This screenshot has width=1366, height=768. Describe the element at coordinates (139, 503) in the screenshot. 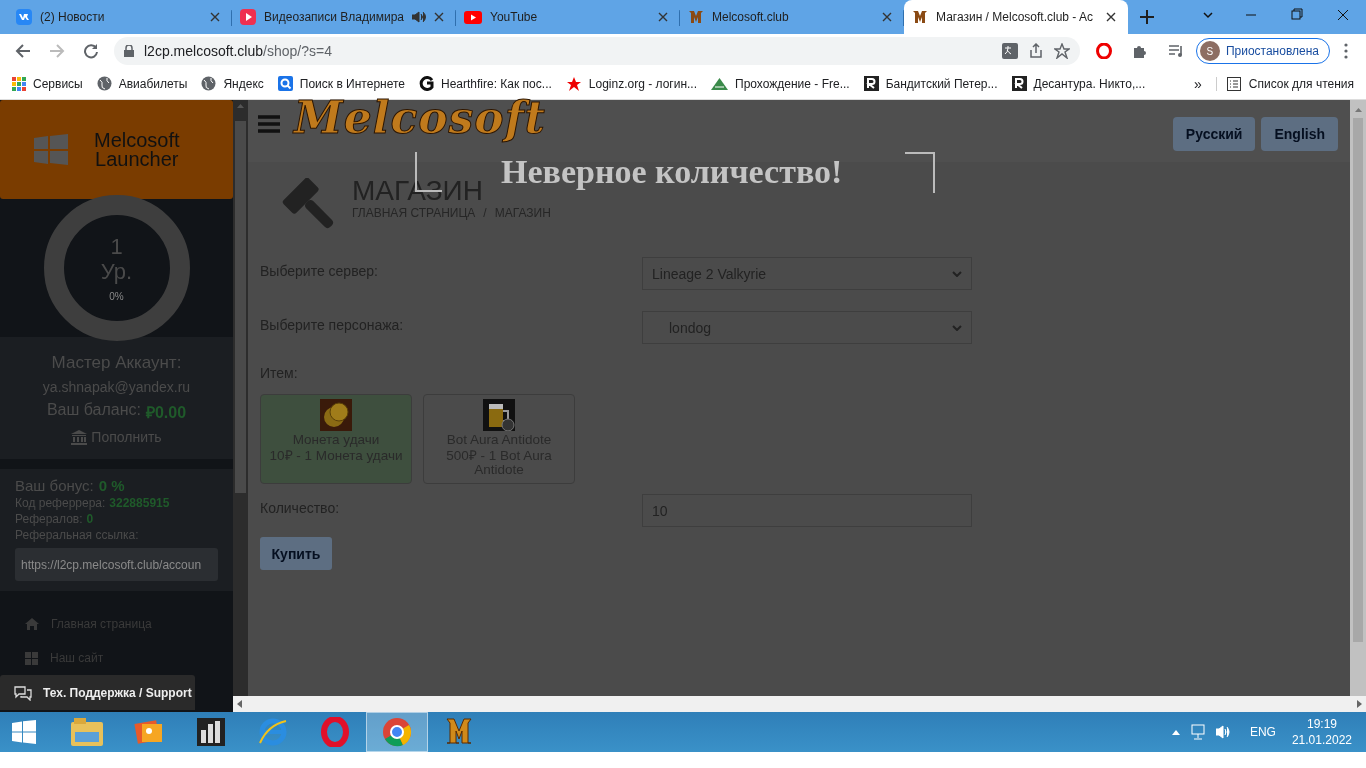

I see `referrer-code: 322885915` at that location.